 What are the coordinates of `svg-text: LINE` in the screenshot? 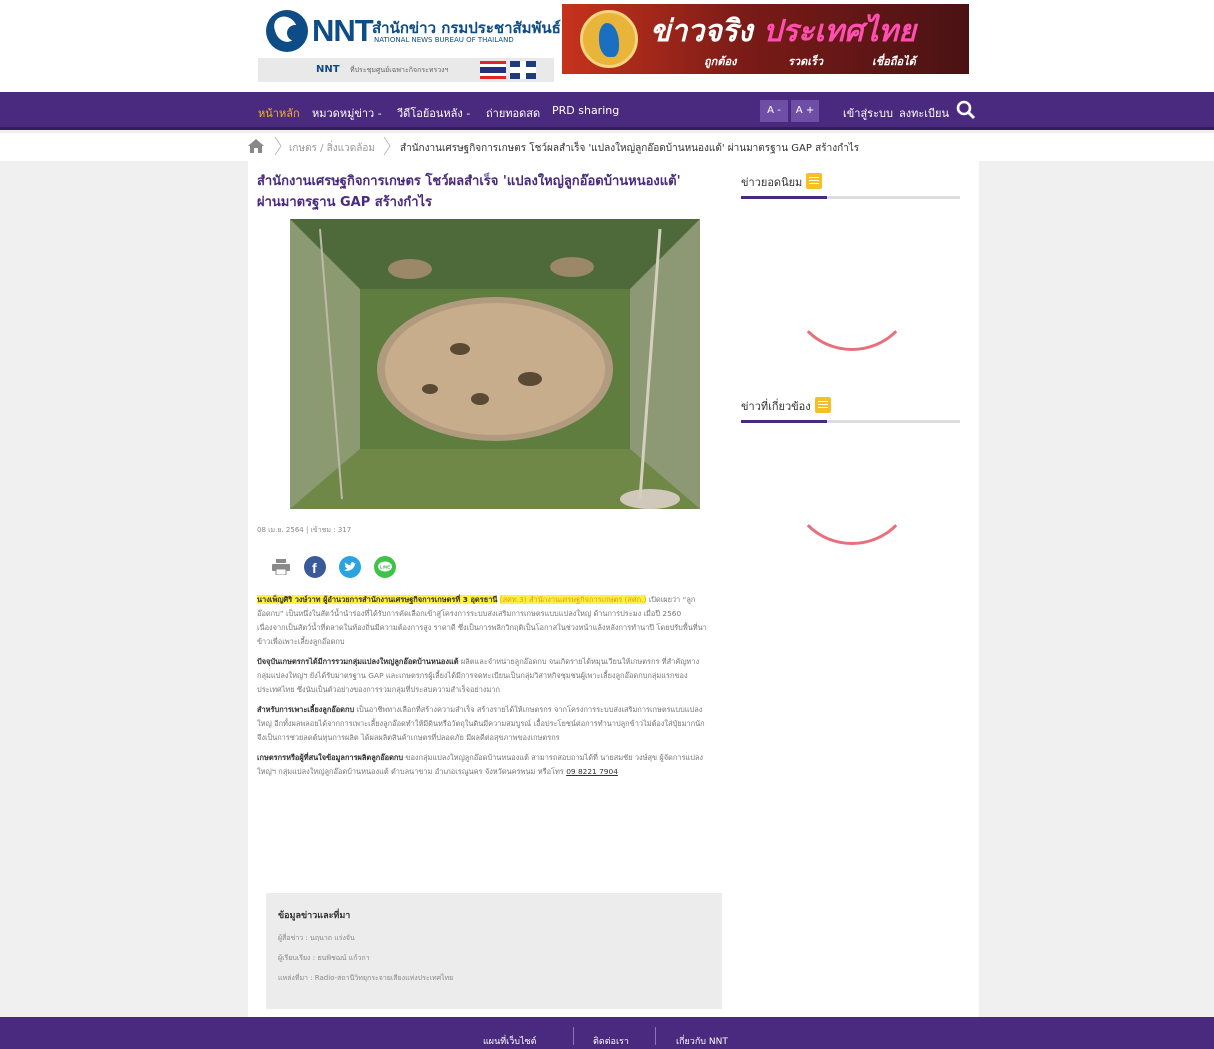 It's located at (385, 567).